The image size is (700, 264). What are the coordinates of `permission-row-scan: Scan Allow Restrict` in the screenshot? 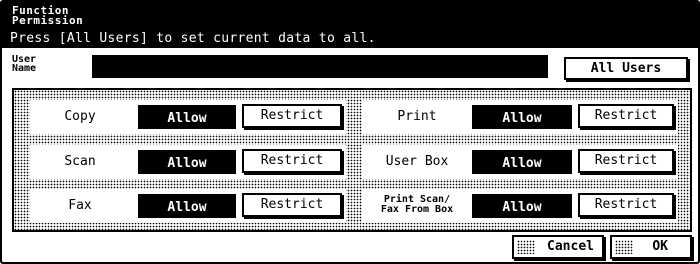 It's located at (188, 162).